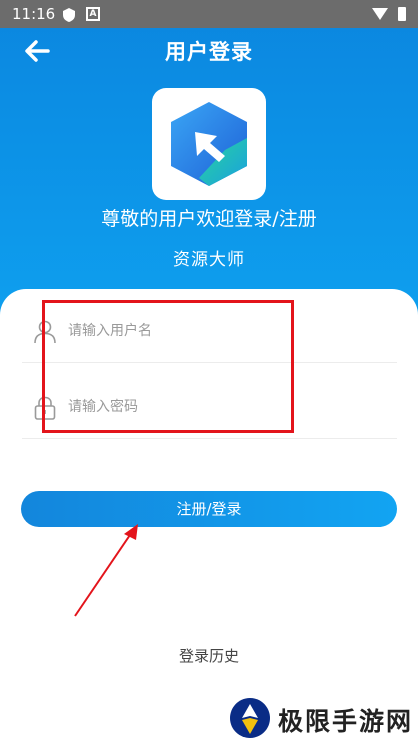 The height and width of the screenshot is (743, 418). Describe the element at coordinates (106, 570) in the screenshot. I see `annotation-arrow-icon` at that location.